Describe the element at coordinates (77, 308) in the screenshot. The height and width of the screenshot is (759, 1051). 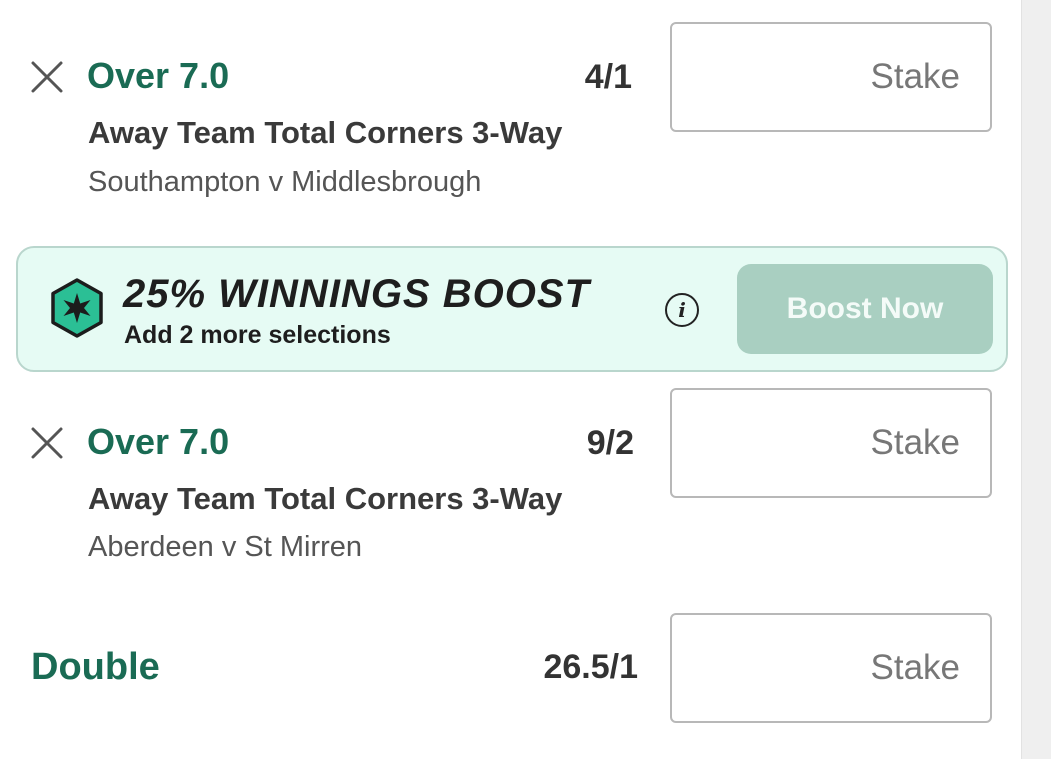
I see `star-badge-icon` at that location.